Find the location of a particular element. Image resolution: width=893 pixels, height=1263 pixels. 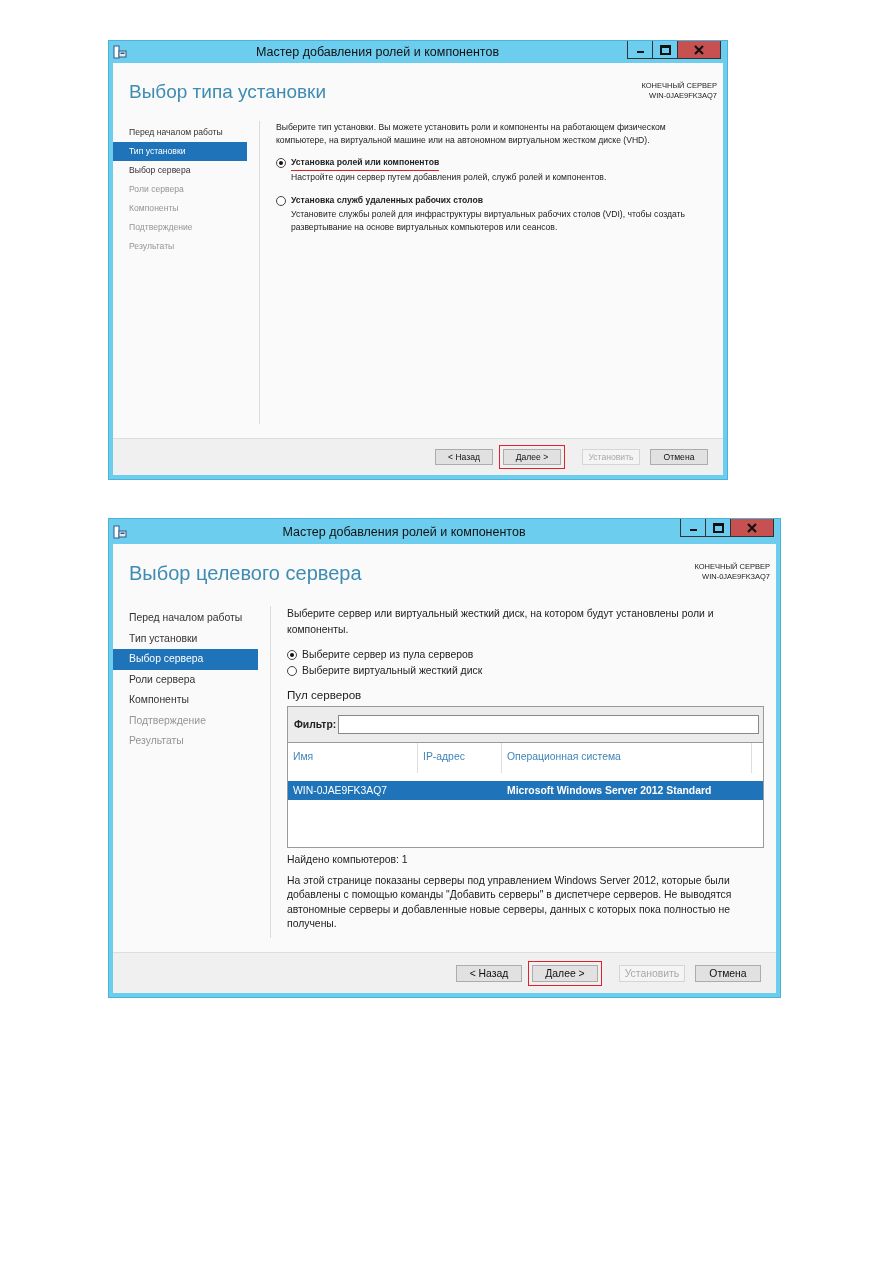

table-row: WIN-0JAE9FK3AQ7 Microsoft Windows Server 2012 Standard is located at coordinates (525, 790).